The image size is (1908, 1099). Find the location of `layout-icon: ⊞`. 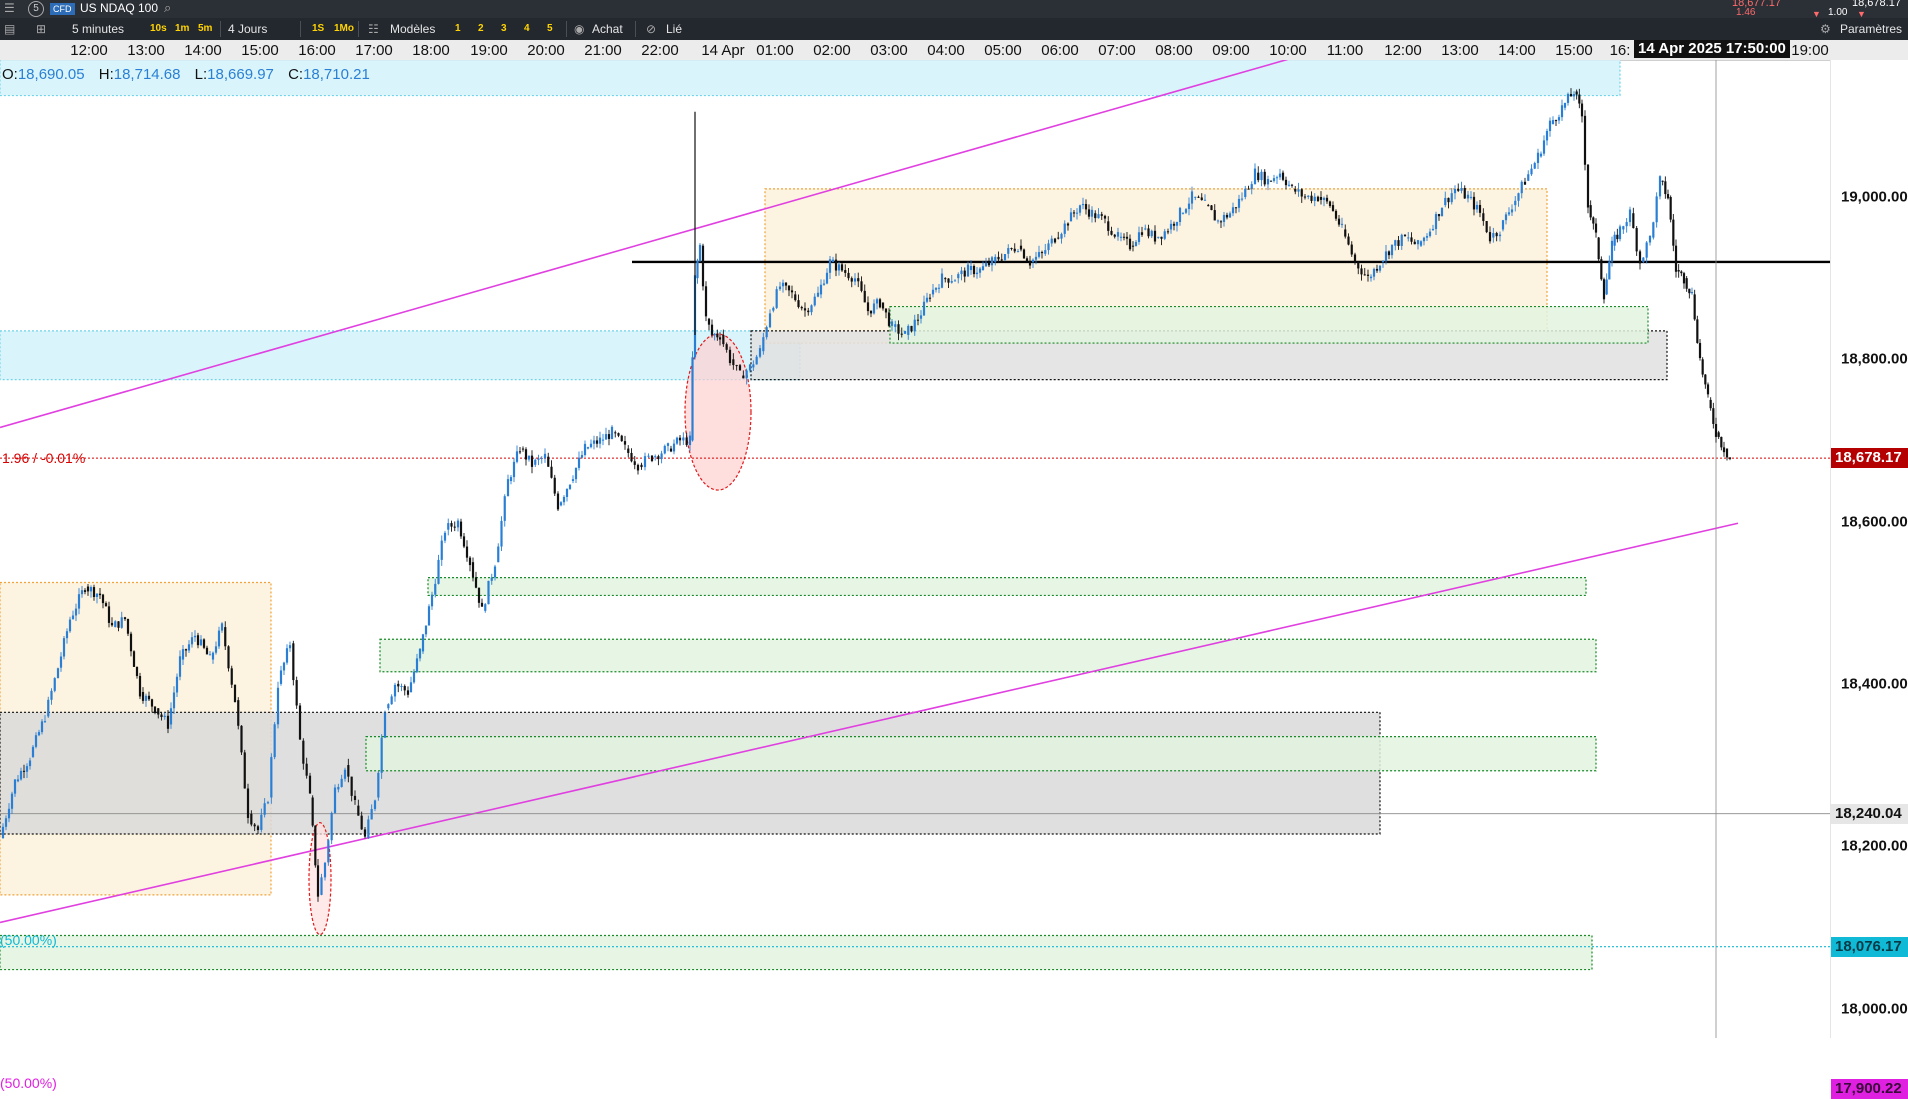

layout-icon: ⊞ is located at coordinates (41, 29).